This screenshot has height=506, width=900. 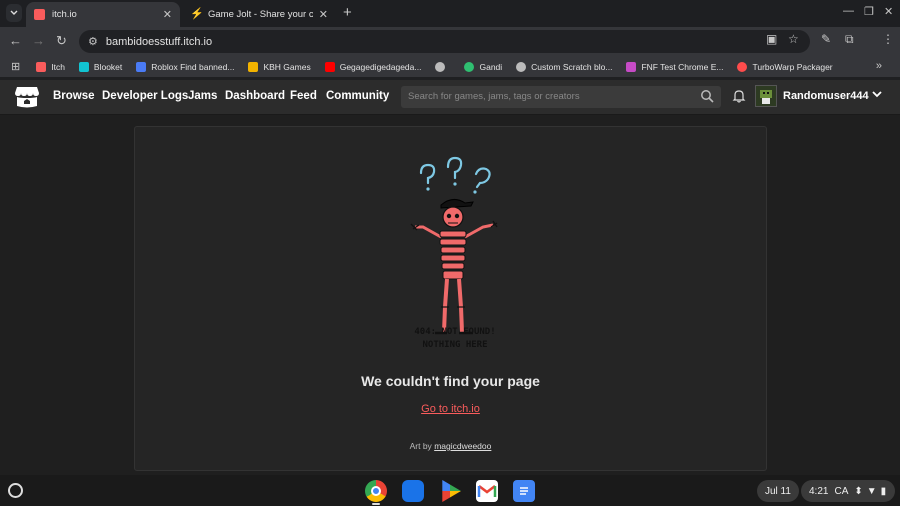 What do you see at coordinates (253, 66) in the screenshot?
I see `kbh-favicon-icon` at bounding box center [253, 66].